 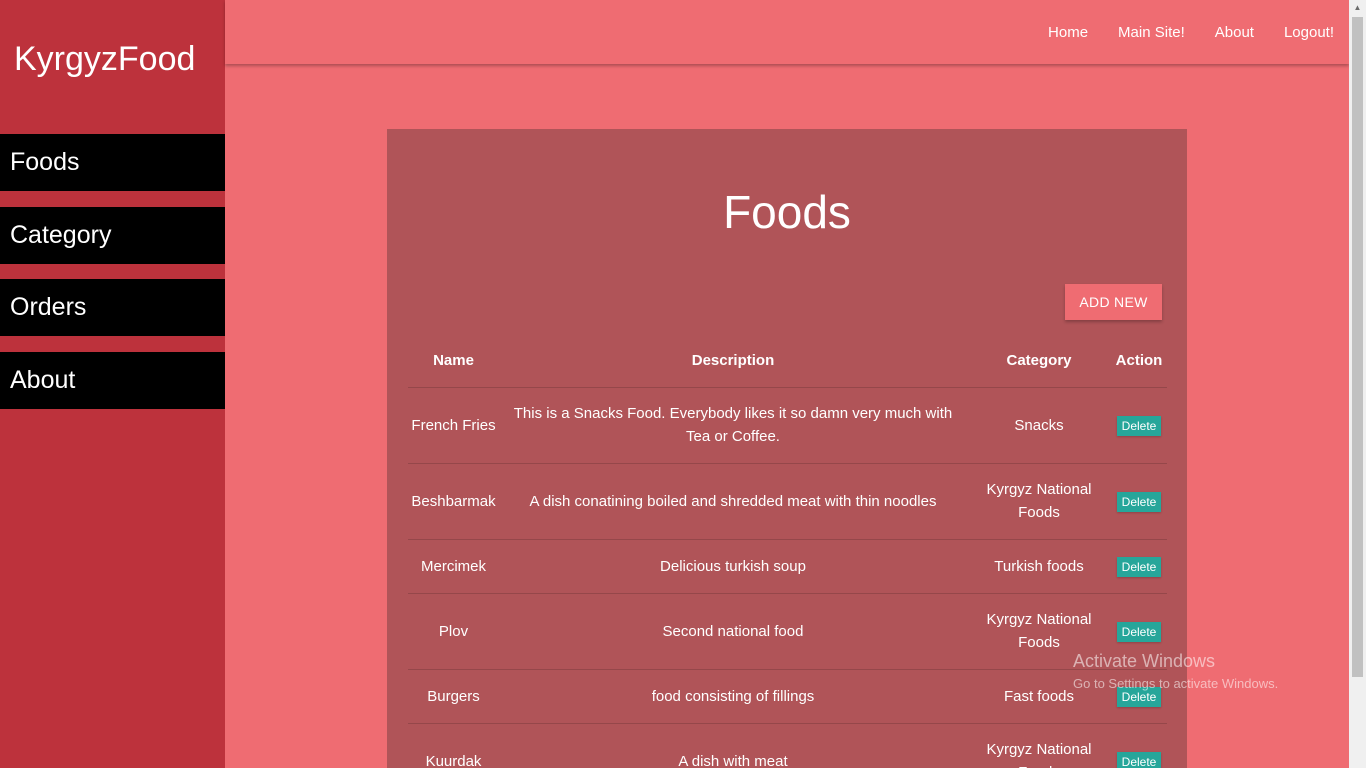 What do you see at coordinates (733, 566) in the screenshot?
I see `cell-description: Delicious turkish soup` at bounding box center [733, 566].